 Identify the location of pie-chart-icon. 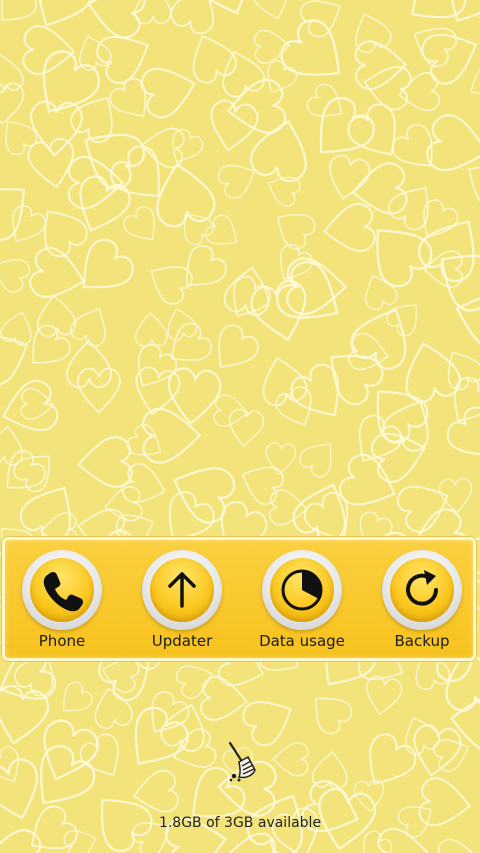
(302, 590).